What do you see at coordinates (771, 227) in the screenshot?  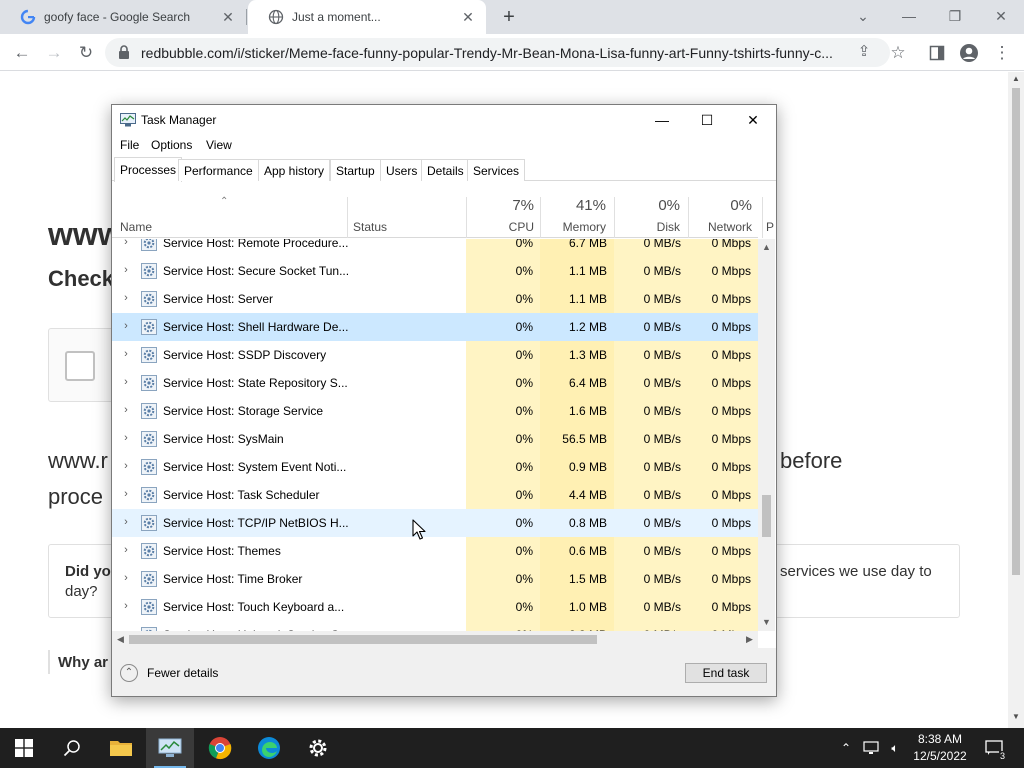 I see `column-power: P` at bounding box center [771, 227].